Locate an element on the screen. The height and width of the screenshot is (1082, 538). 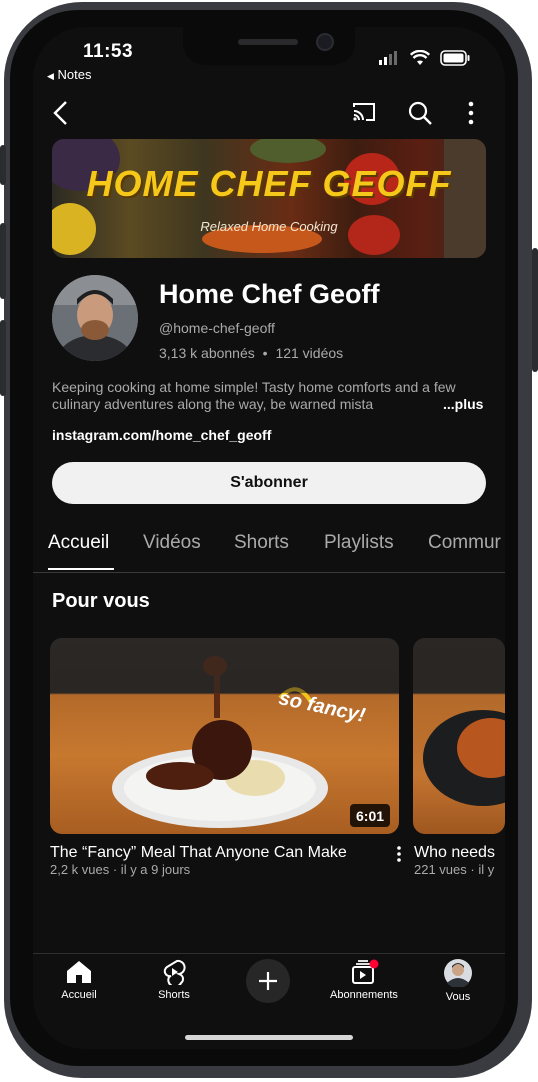
wifi-icon is located at coordinates (420, 57).